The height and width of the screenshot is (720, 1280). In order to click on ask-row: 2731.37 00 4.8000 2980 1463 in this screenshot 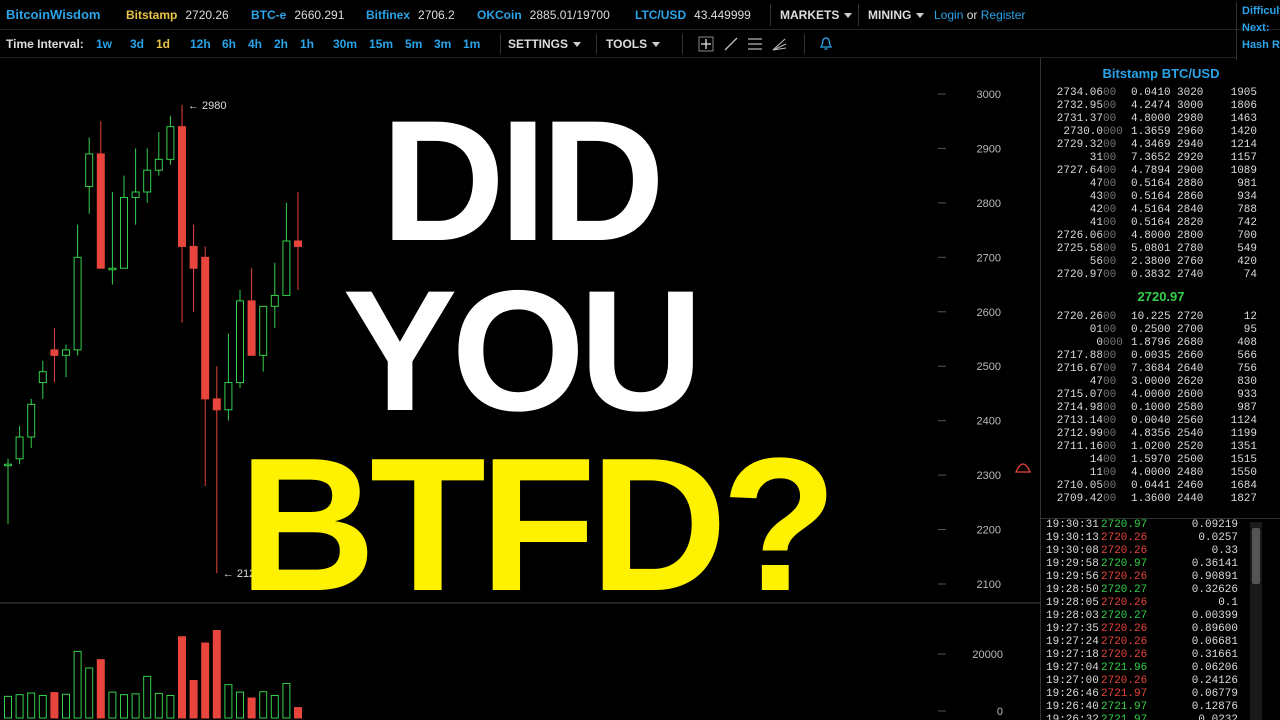, I will do `click(1160, 119)`.